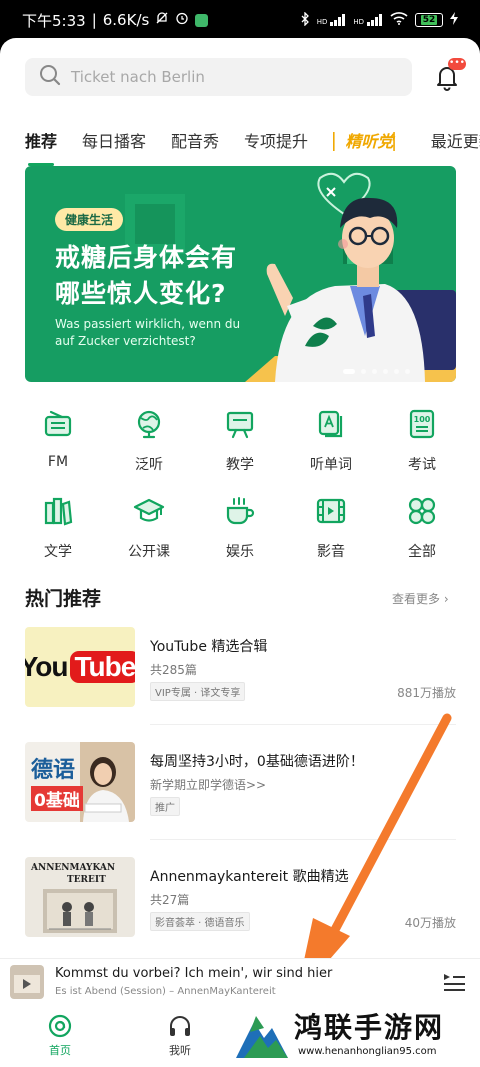  I want to click on category-label: 影音, so click(331, 552).